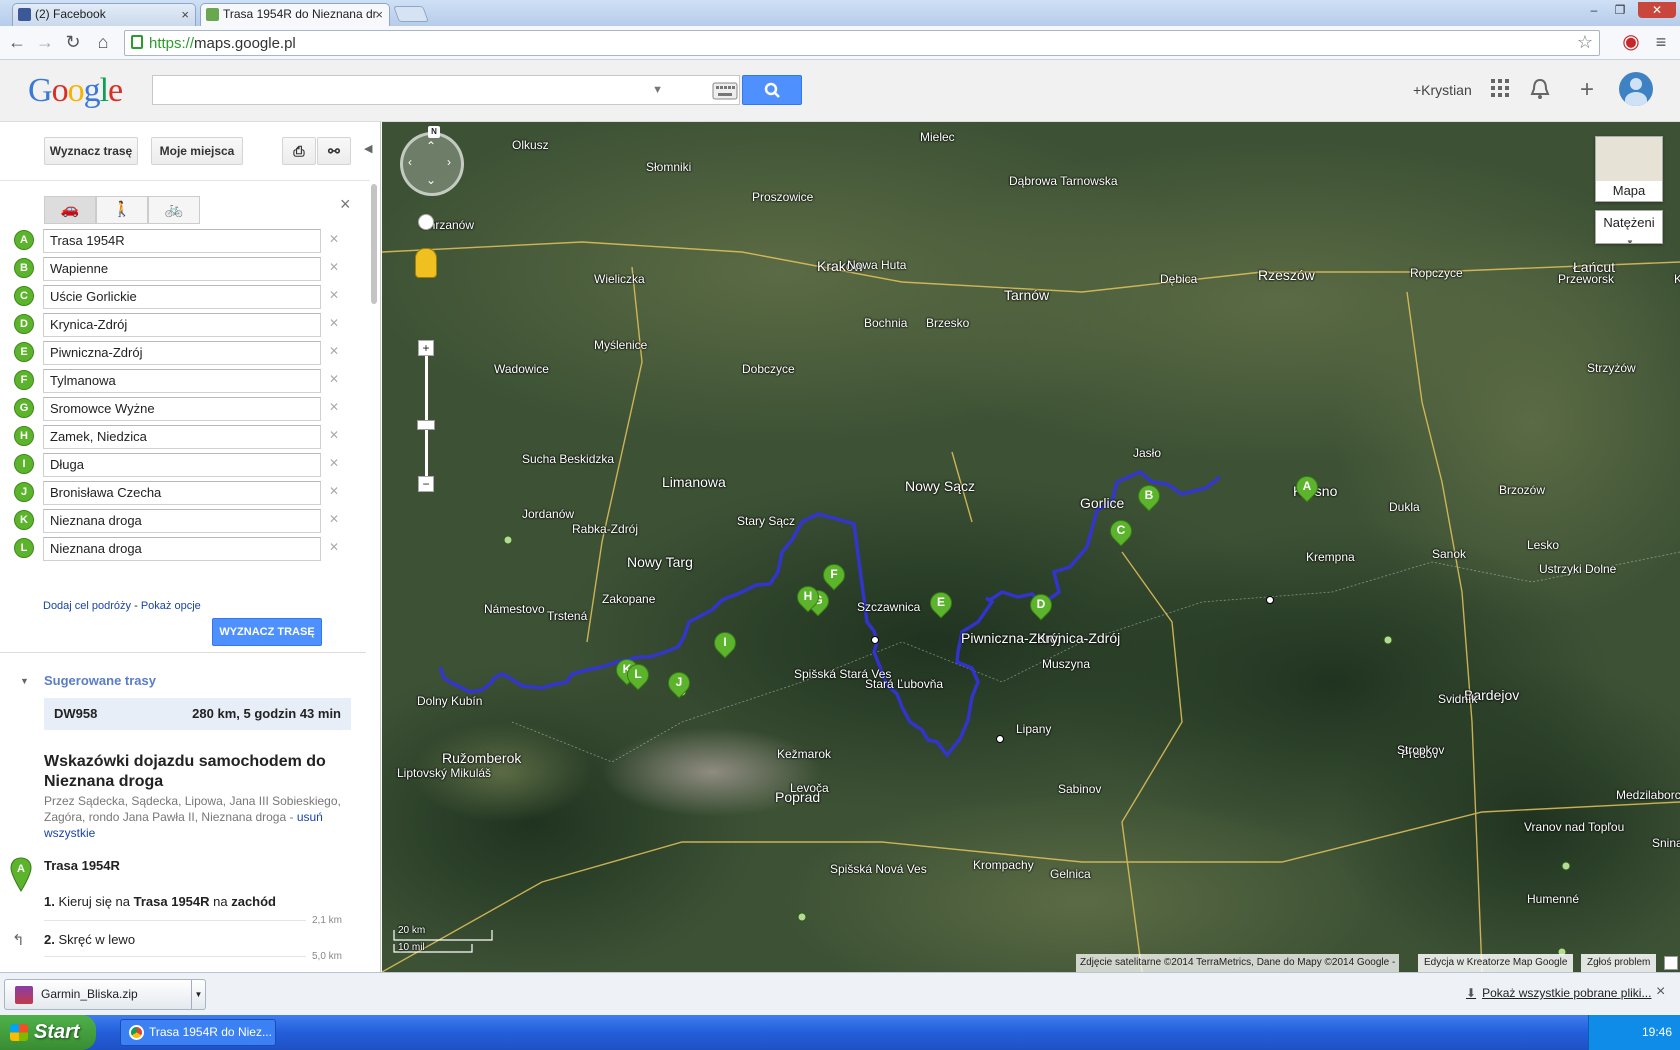 The width and height of the screenshot is (1680, 1050). I want to click on get-directions-button: Wyznacz trasę, so click(91, 151).